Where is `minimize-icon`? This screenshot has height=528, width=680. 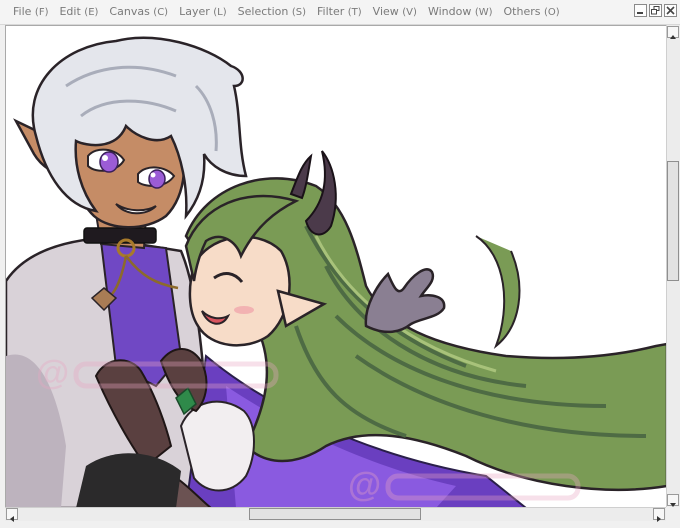
minimize-icon is located at coordinates (640, 13).